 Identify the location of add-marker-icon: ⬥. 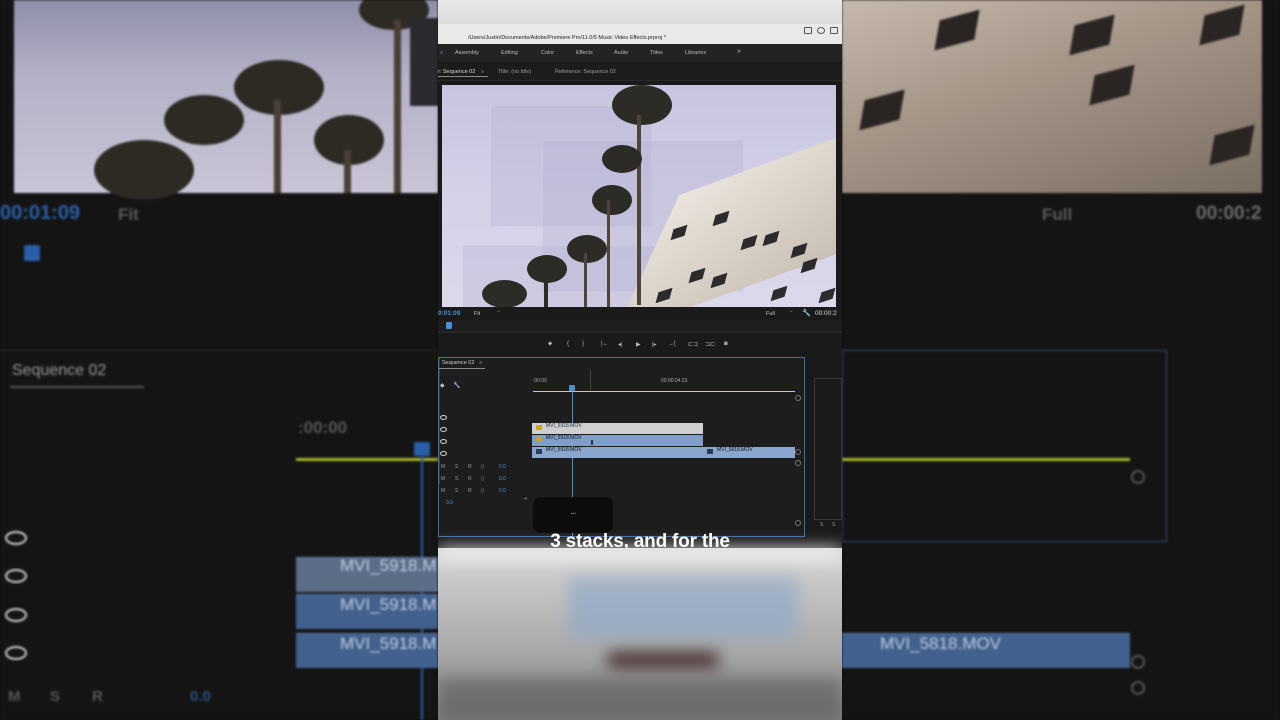
(550, 344).